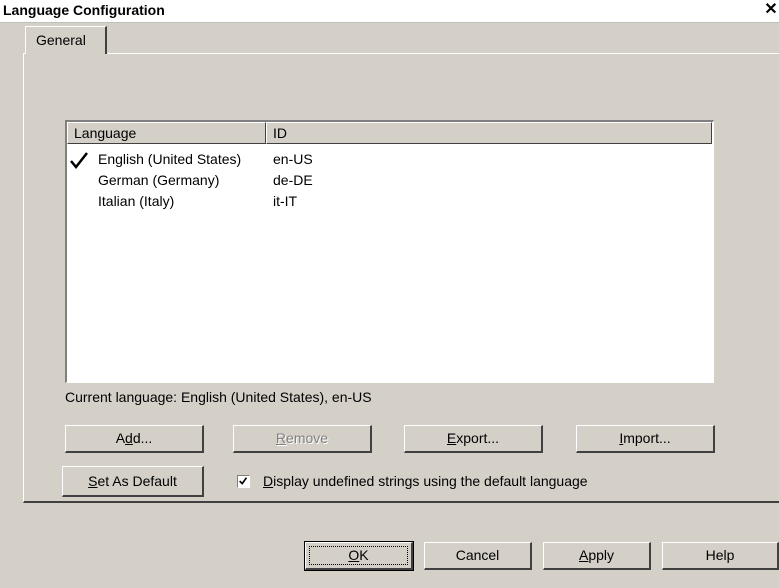  Describe the element at coordinates (478, 556) in the screenshot. I see `cancel-button: Cancel` at that location.